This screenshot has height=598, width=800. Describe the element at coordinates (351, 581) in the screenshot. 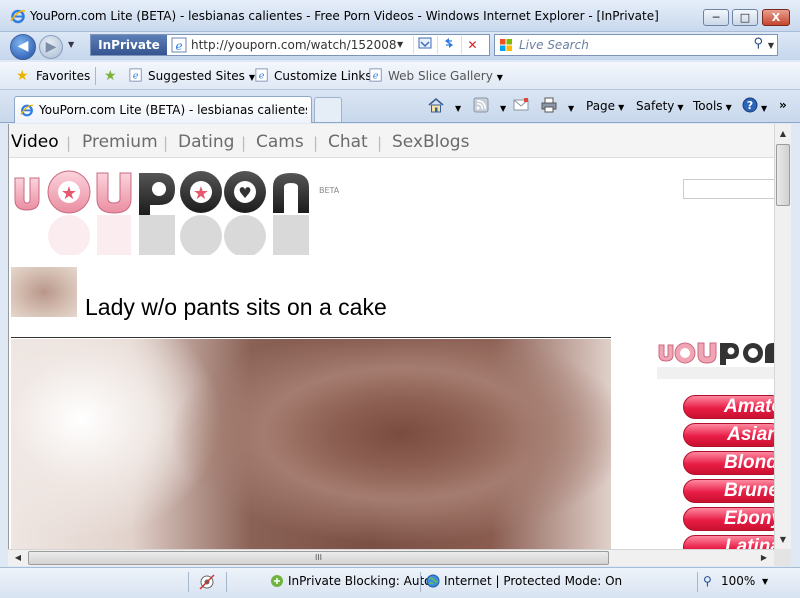

I see `inprivate-blocking-status: InPrivate Blocking: Auto` at that location.